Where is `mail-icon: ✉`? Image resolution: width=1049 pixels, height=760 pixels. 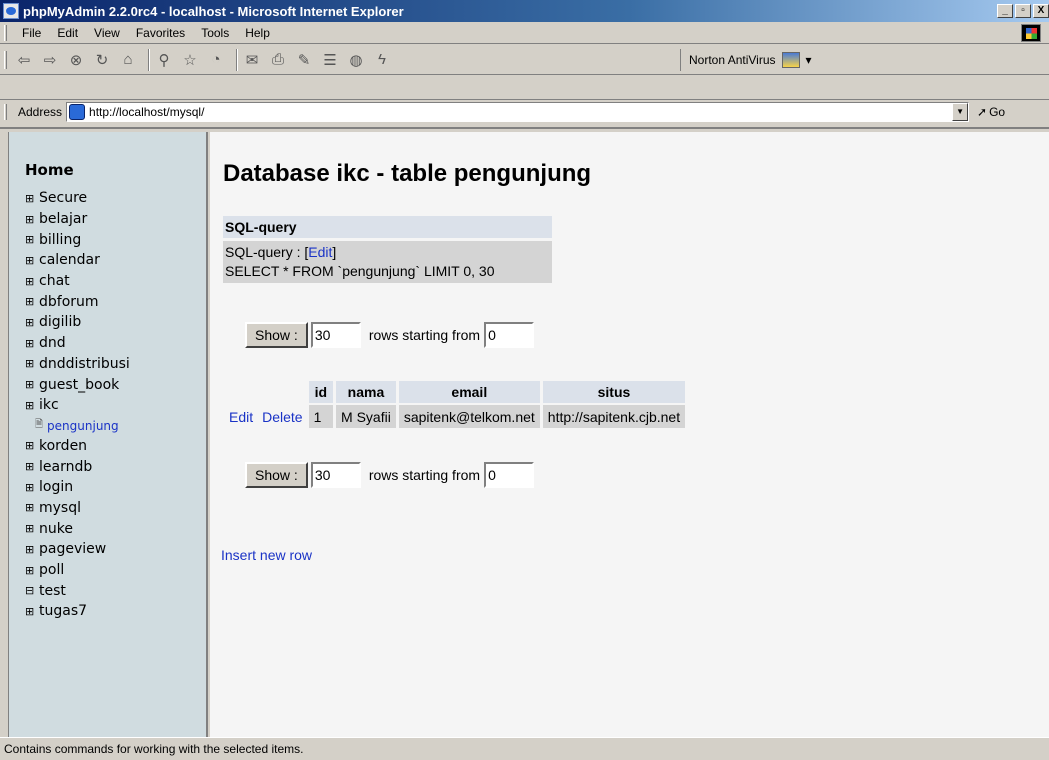
mail-icon: ✉ is located at coordinates (252, 60).